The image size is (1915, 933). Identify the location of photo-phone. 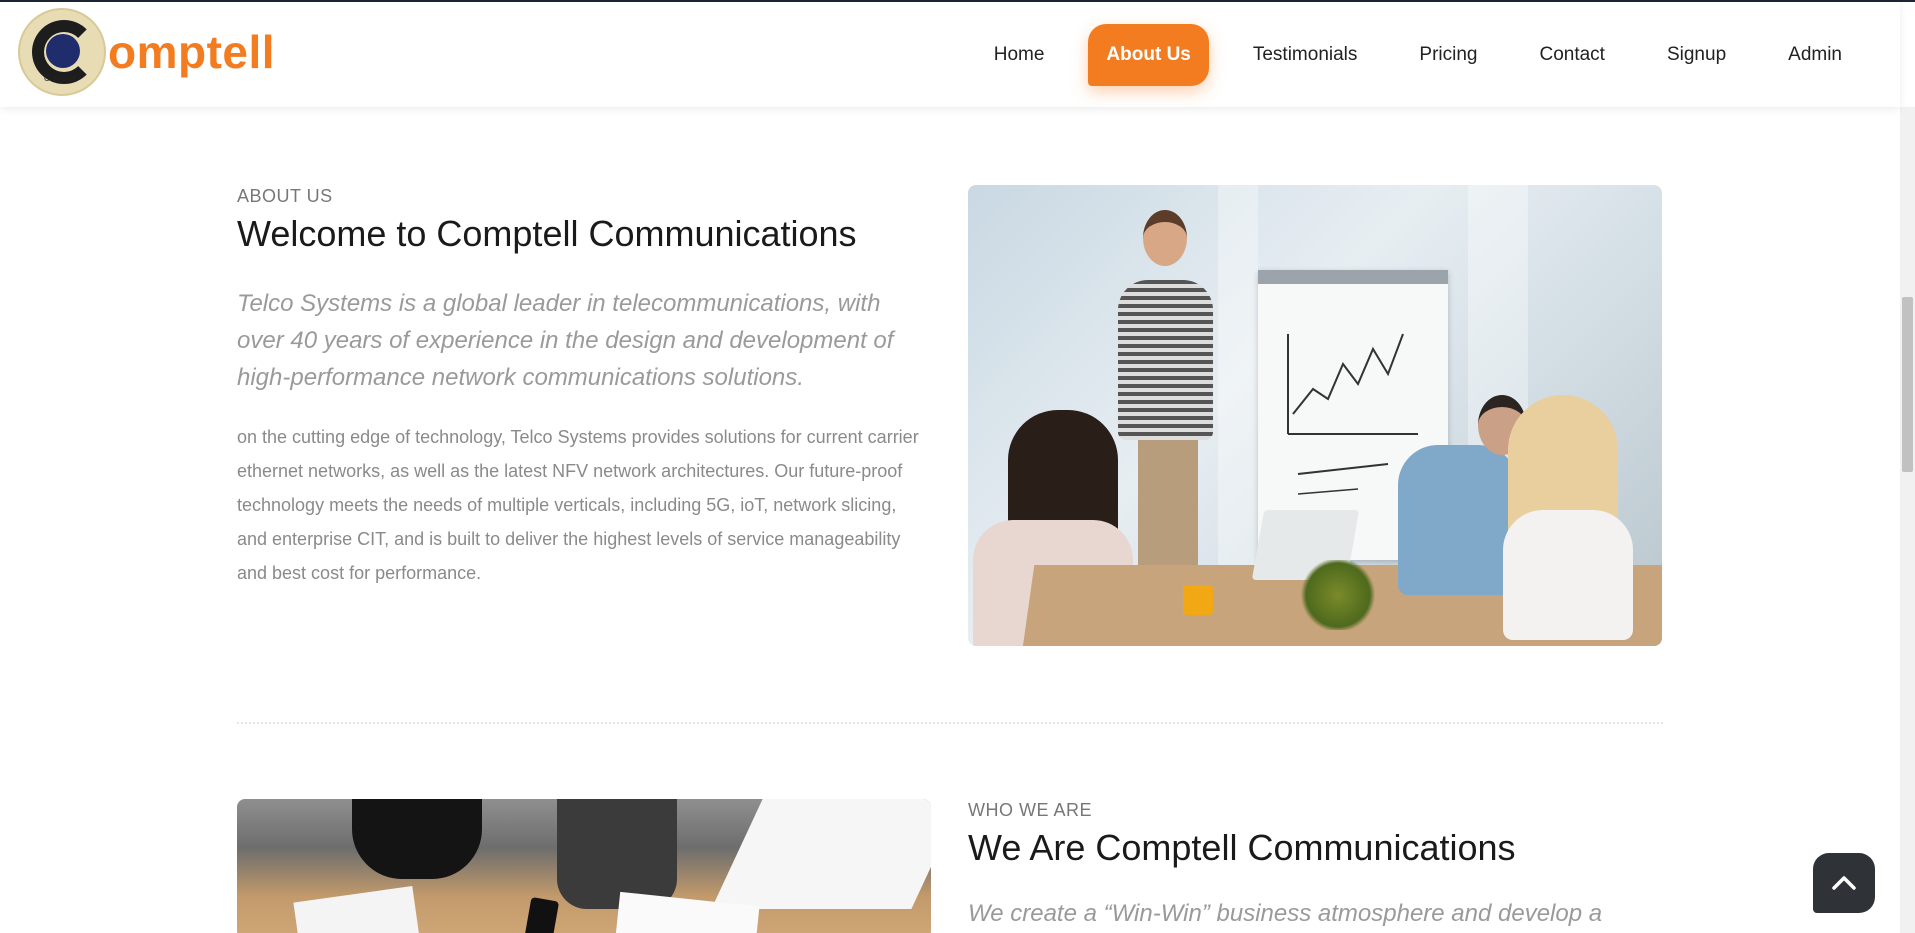
(541, 914).